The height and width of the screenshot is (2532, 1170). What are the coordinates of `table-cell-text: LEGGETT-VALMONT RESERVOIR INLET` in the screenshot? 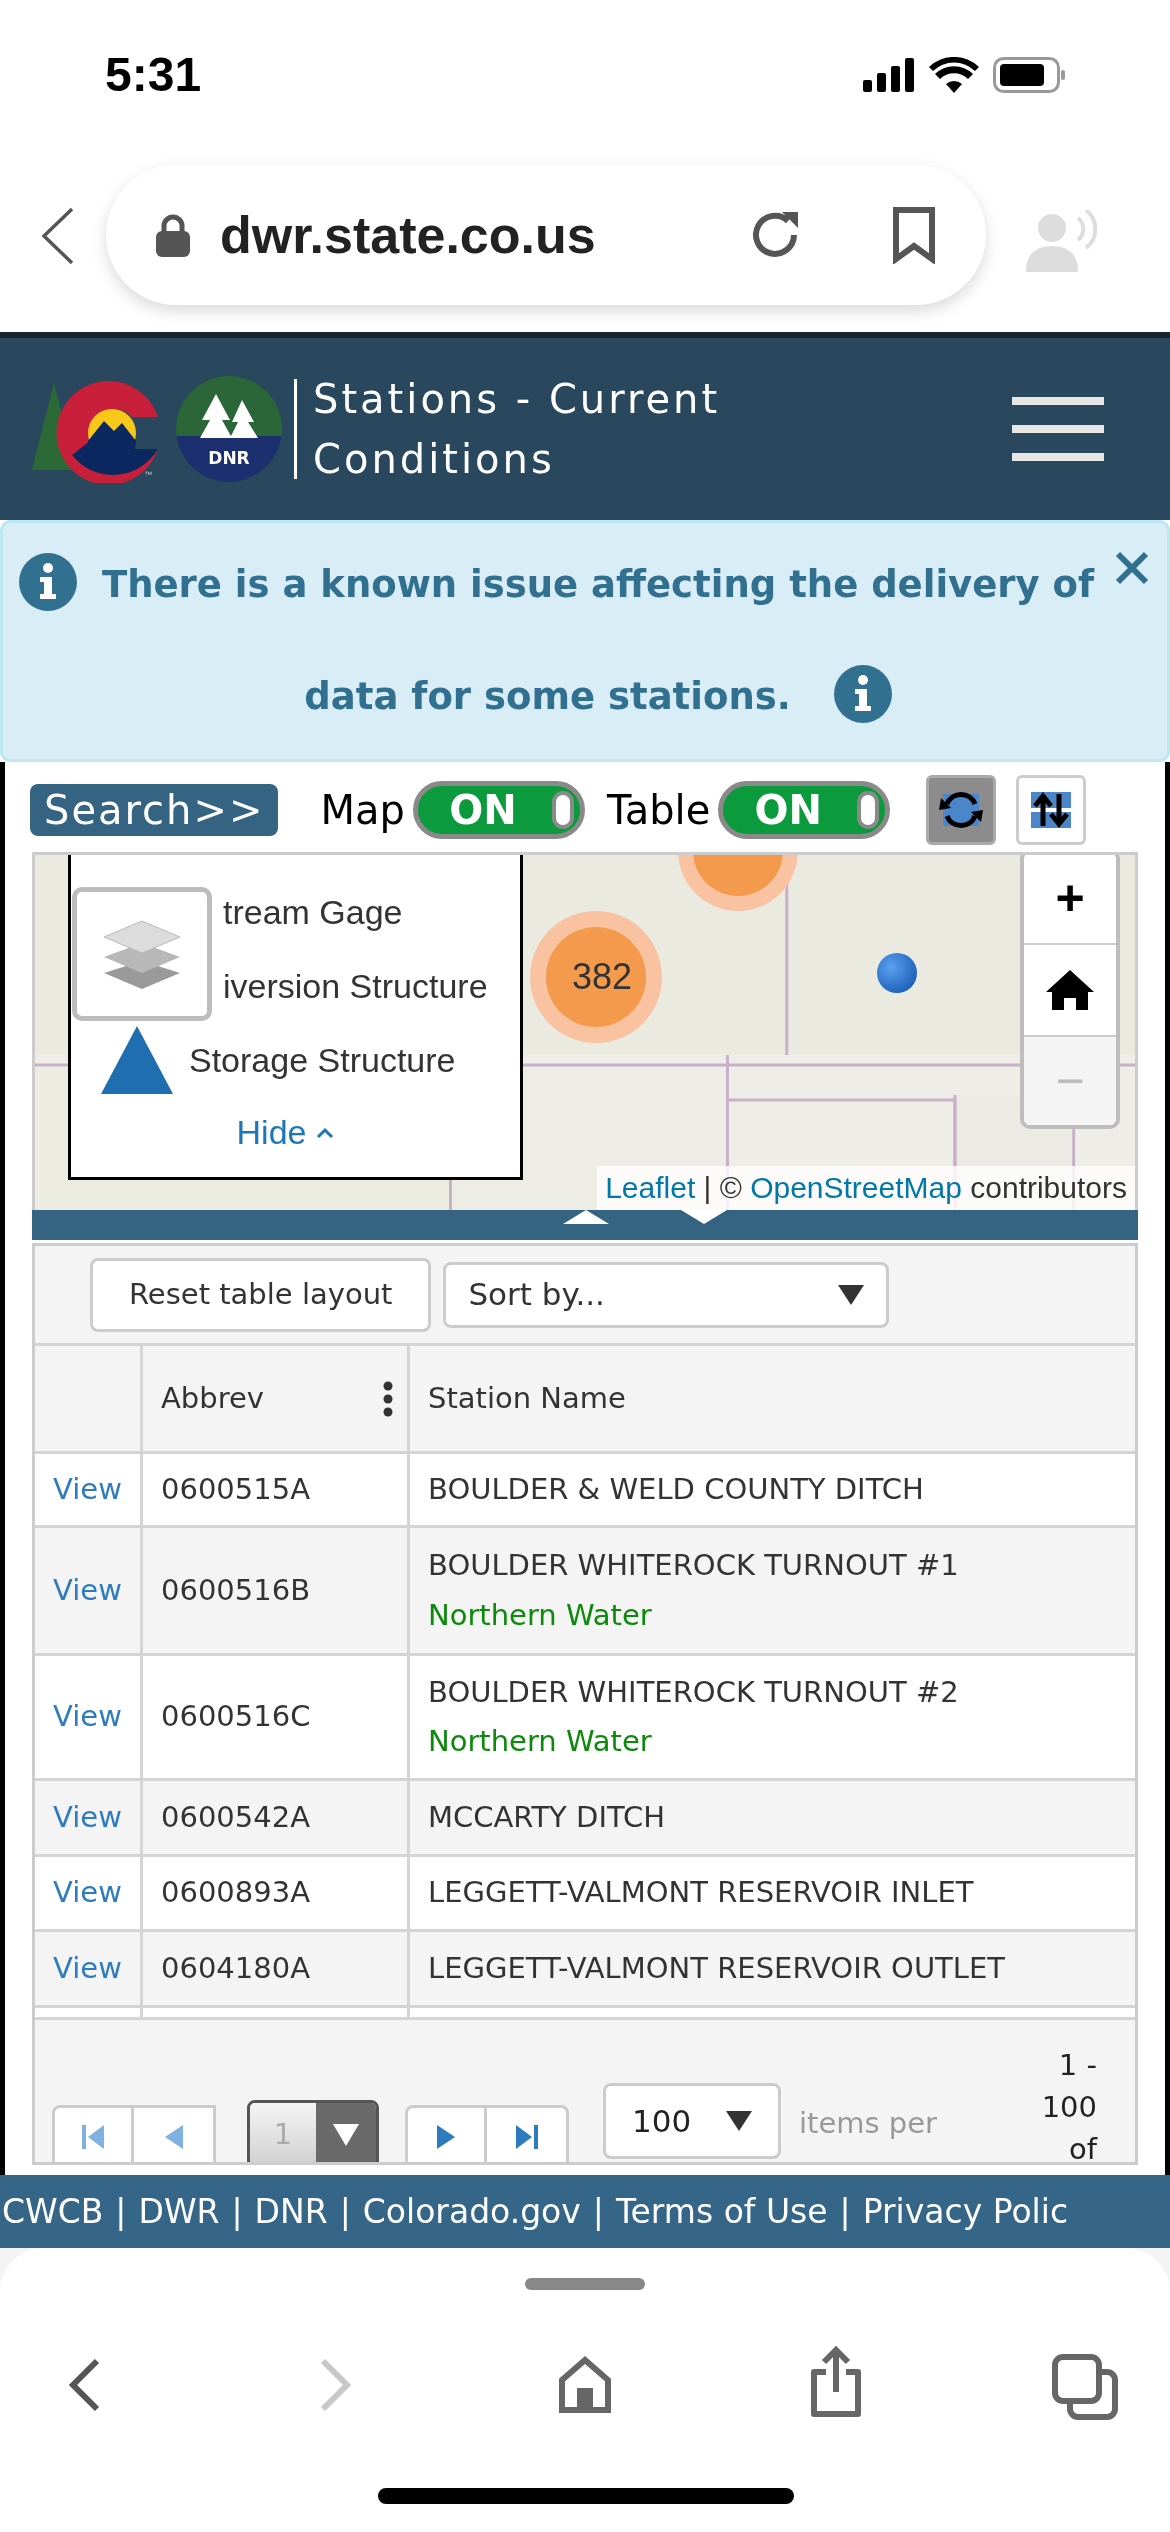 It's located at (701, 1893).